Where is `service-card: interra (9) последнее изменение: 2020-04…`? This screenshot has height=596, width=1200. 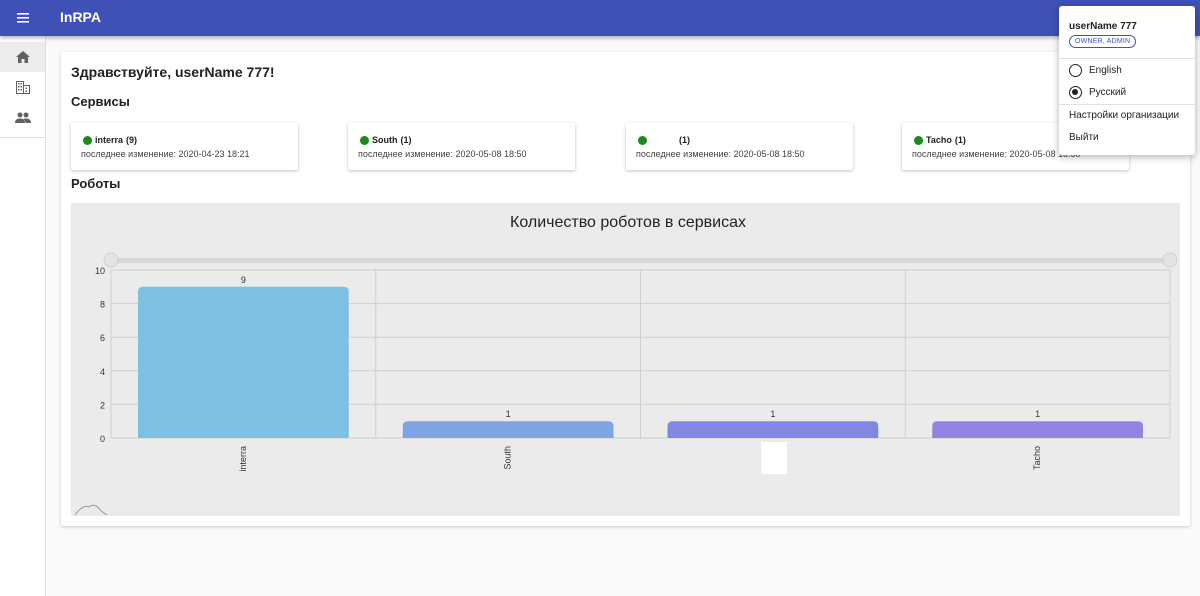 service-card: interra (9) последнее изменение: 2020-04… is located at coordinates (184, 146).